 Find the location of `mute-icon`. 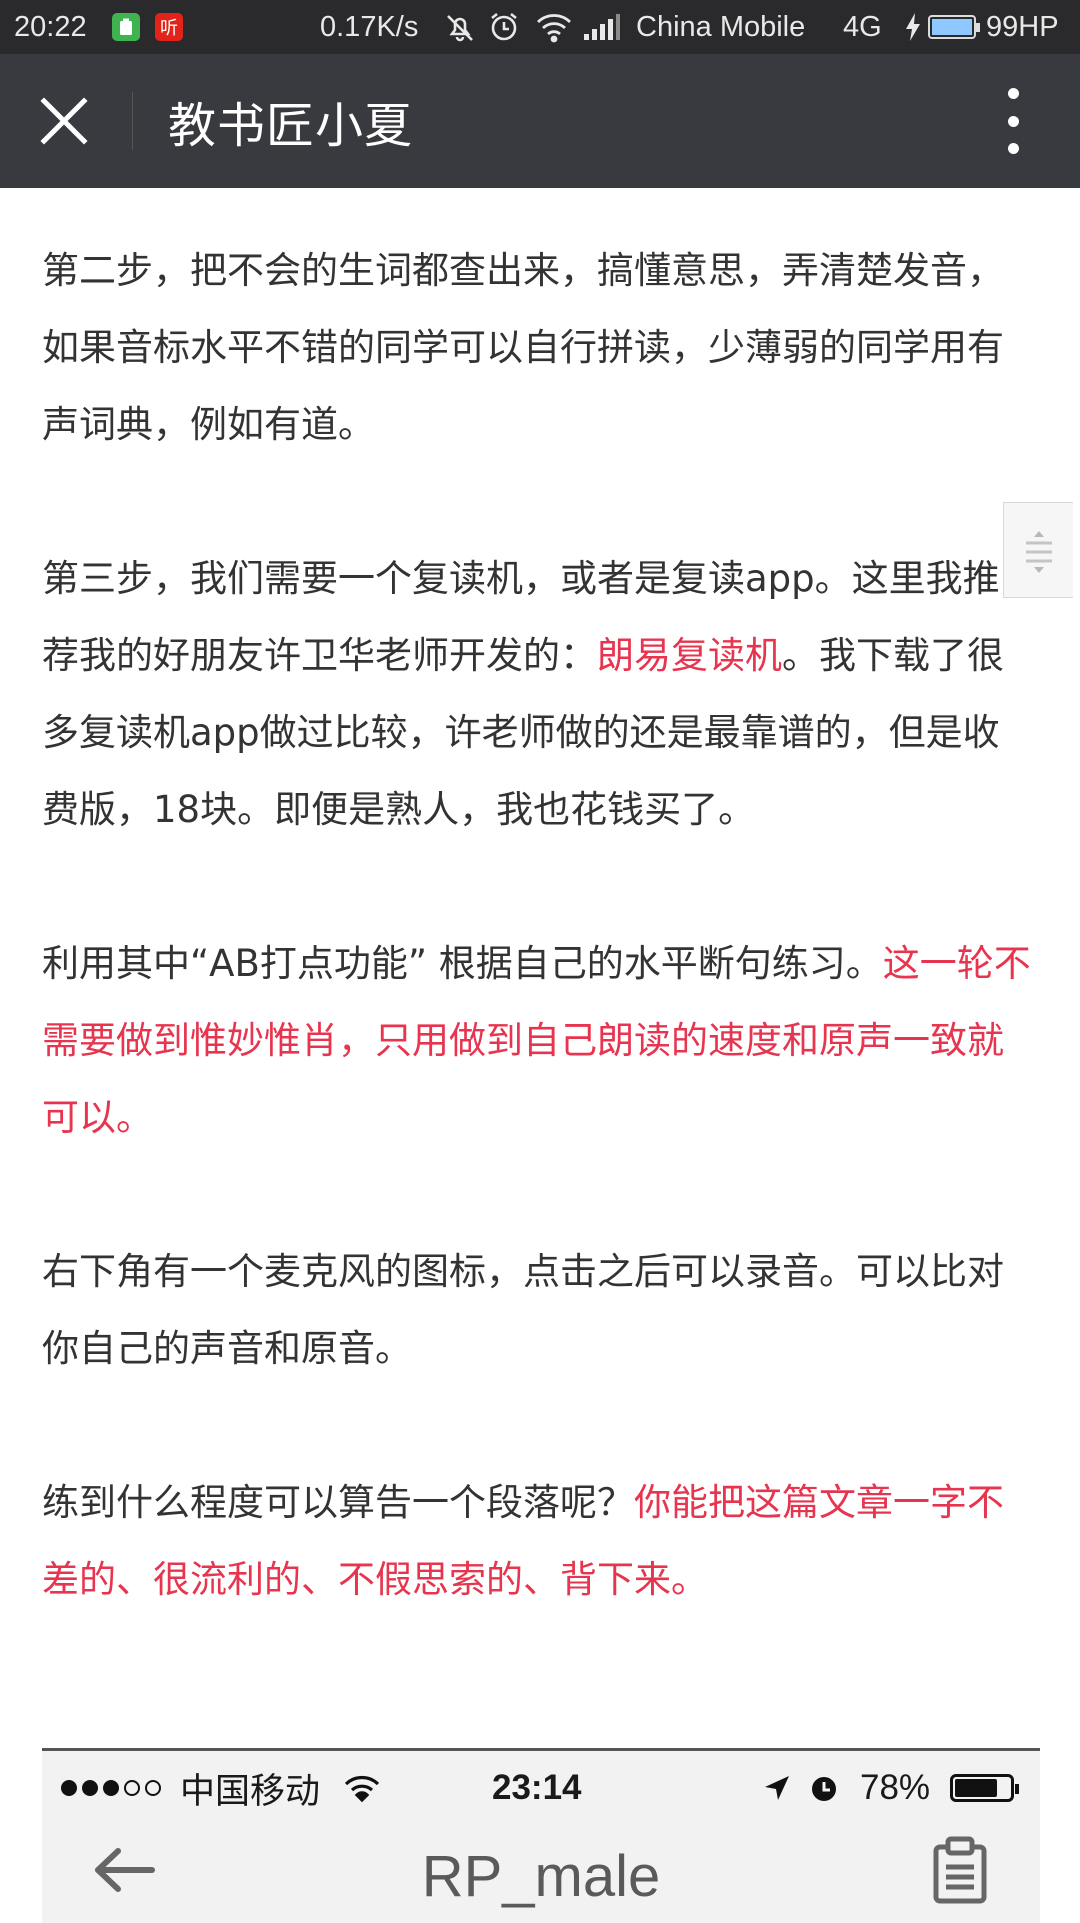

mute-icon is located at coordinates (460, 27).